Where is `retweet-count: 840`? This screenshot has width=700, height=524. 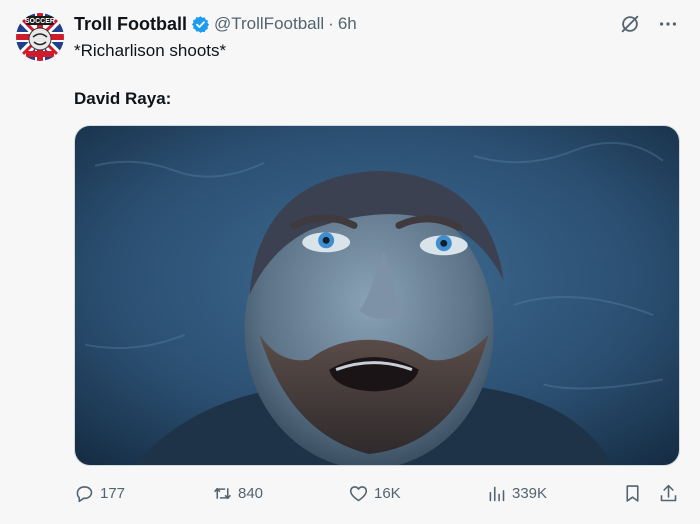 retweet-count: 840 is located at coordinates (251, 493).